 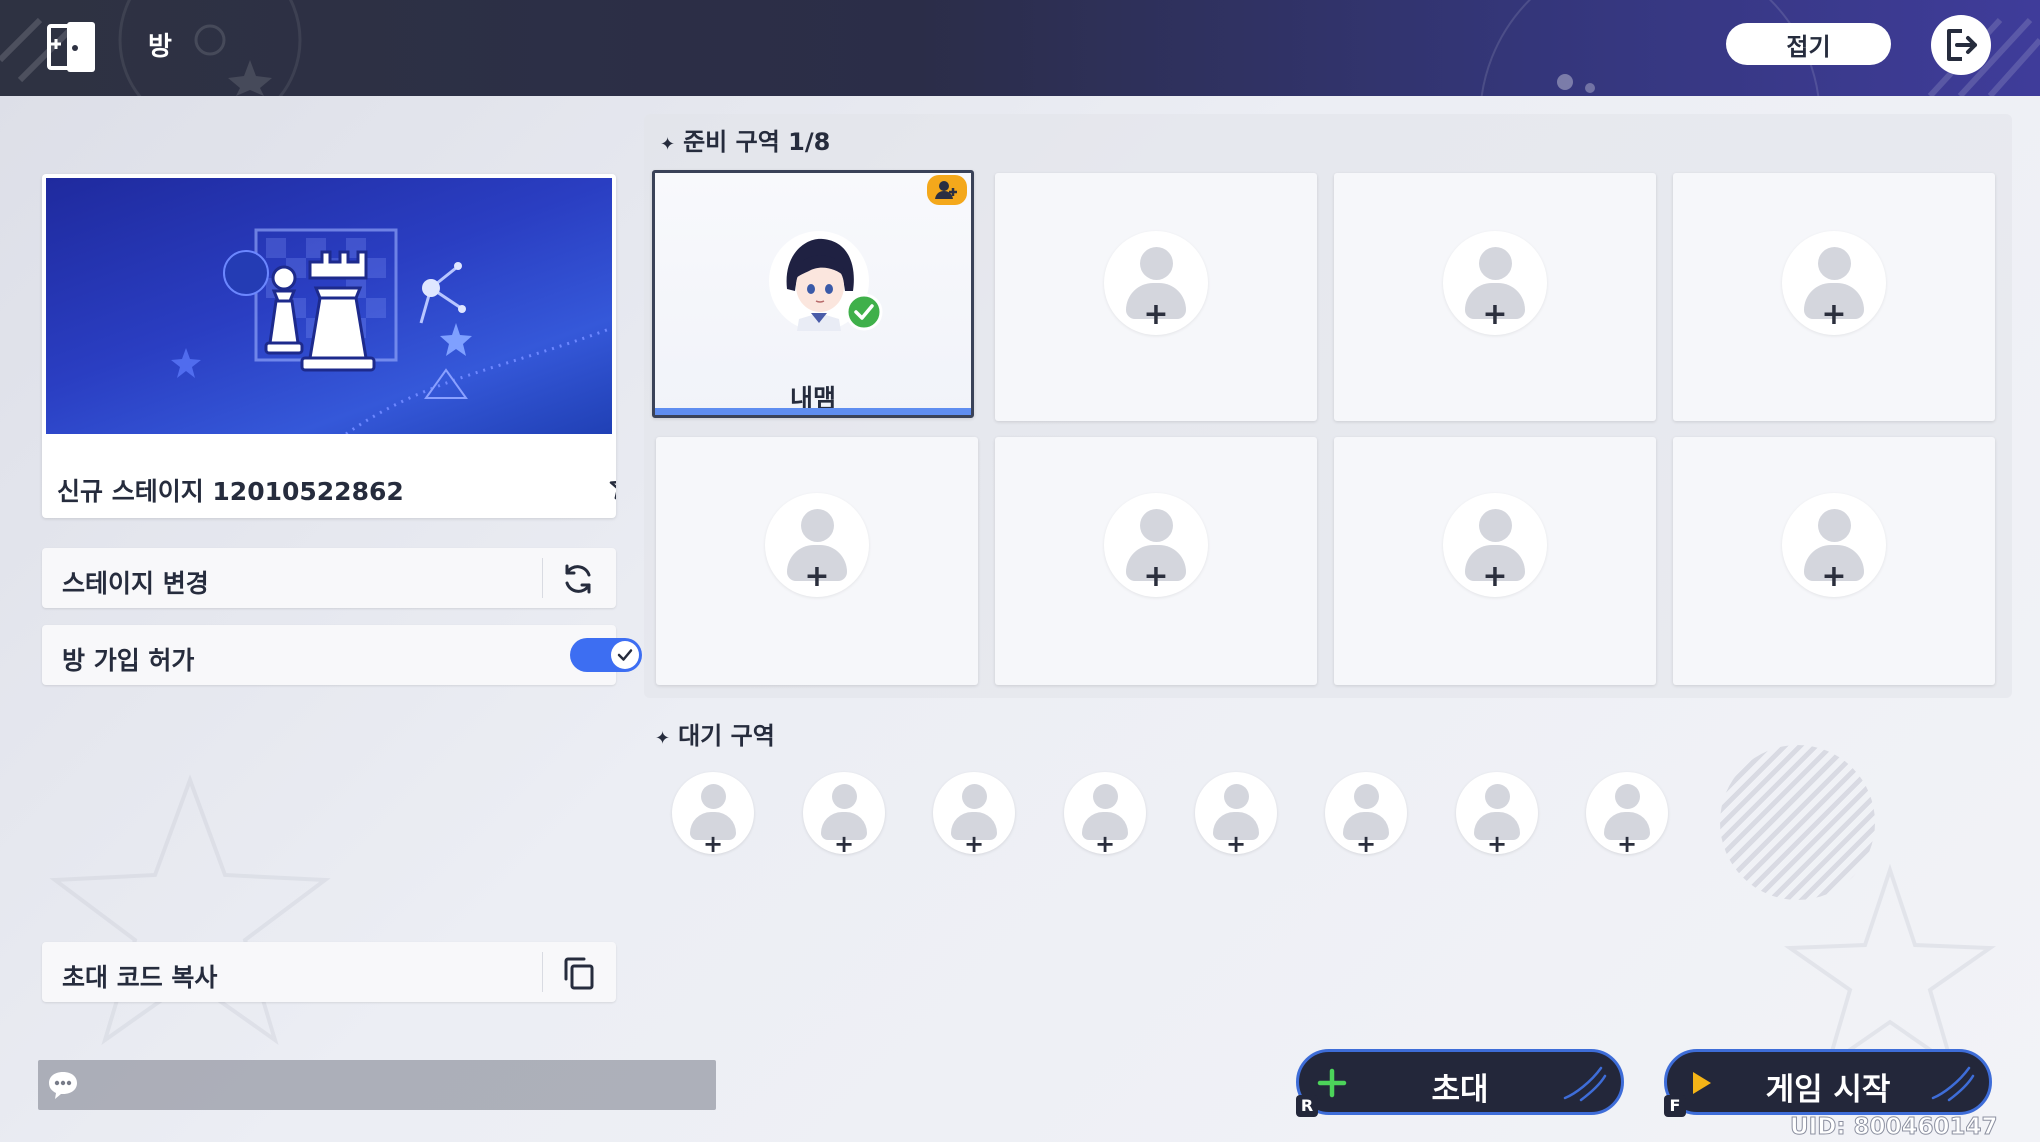 I want to click on exit-icon, so click(x=1962, y=45).